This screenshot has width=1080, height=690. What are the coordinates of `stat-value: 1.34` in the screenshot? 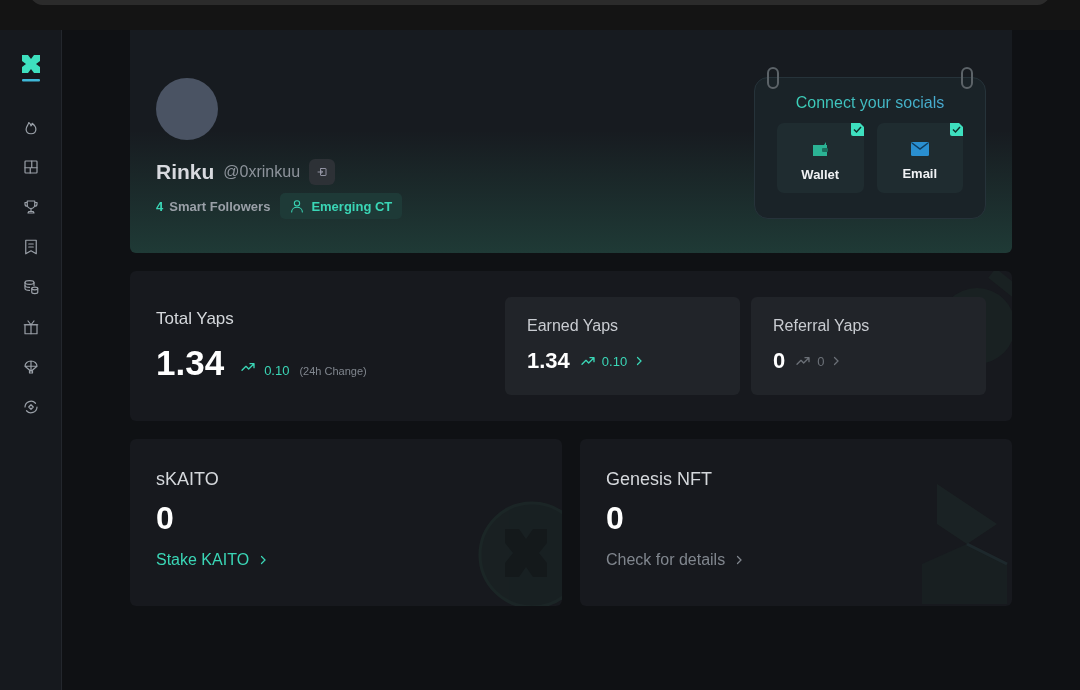 It's located at (548, 361).